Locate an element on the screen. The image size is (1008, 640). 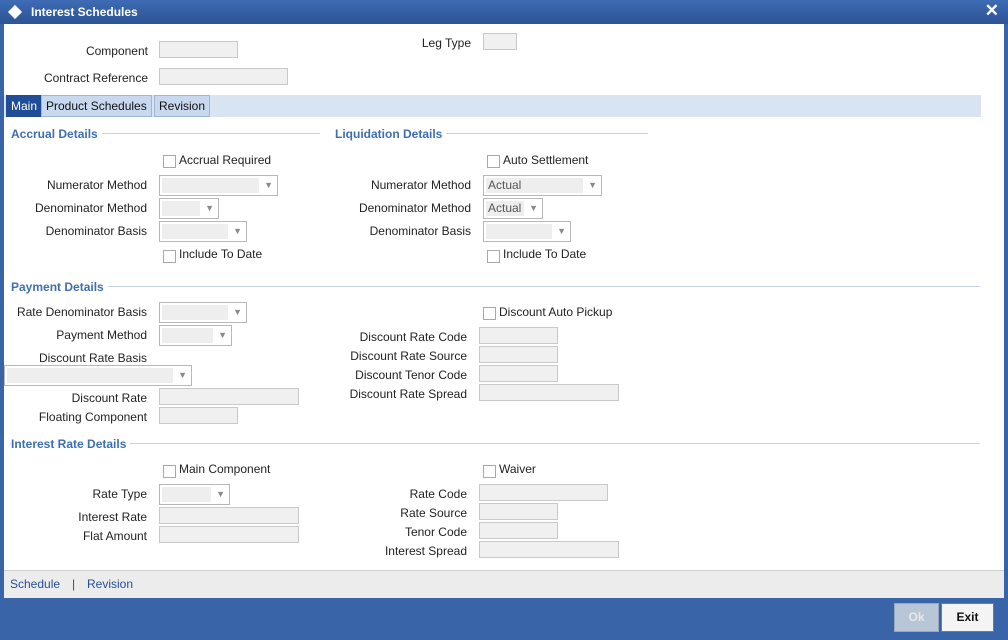
discount-rate-code-field is located at coordinates (518, 335).